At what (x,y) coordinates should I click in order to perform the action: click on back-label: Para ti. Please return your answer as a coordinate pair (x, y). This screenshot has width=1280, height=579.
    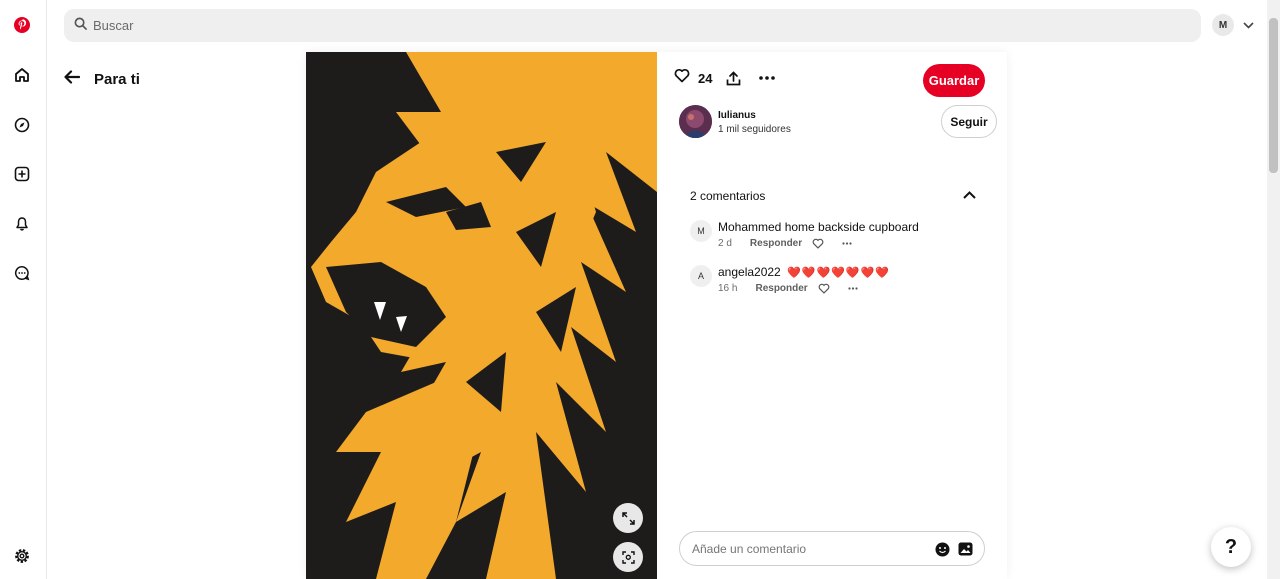
    Looking at the image, I should click on (117, 79).